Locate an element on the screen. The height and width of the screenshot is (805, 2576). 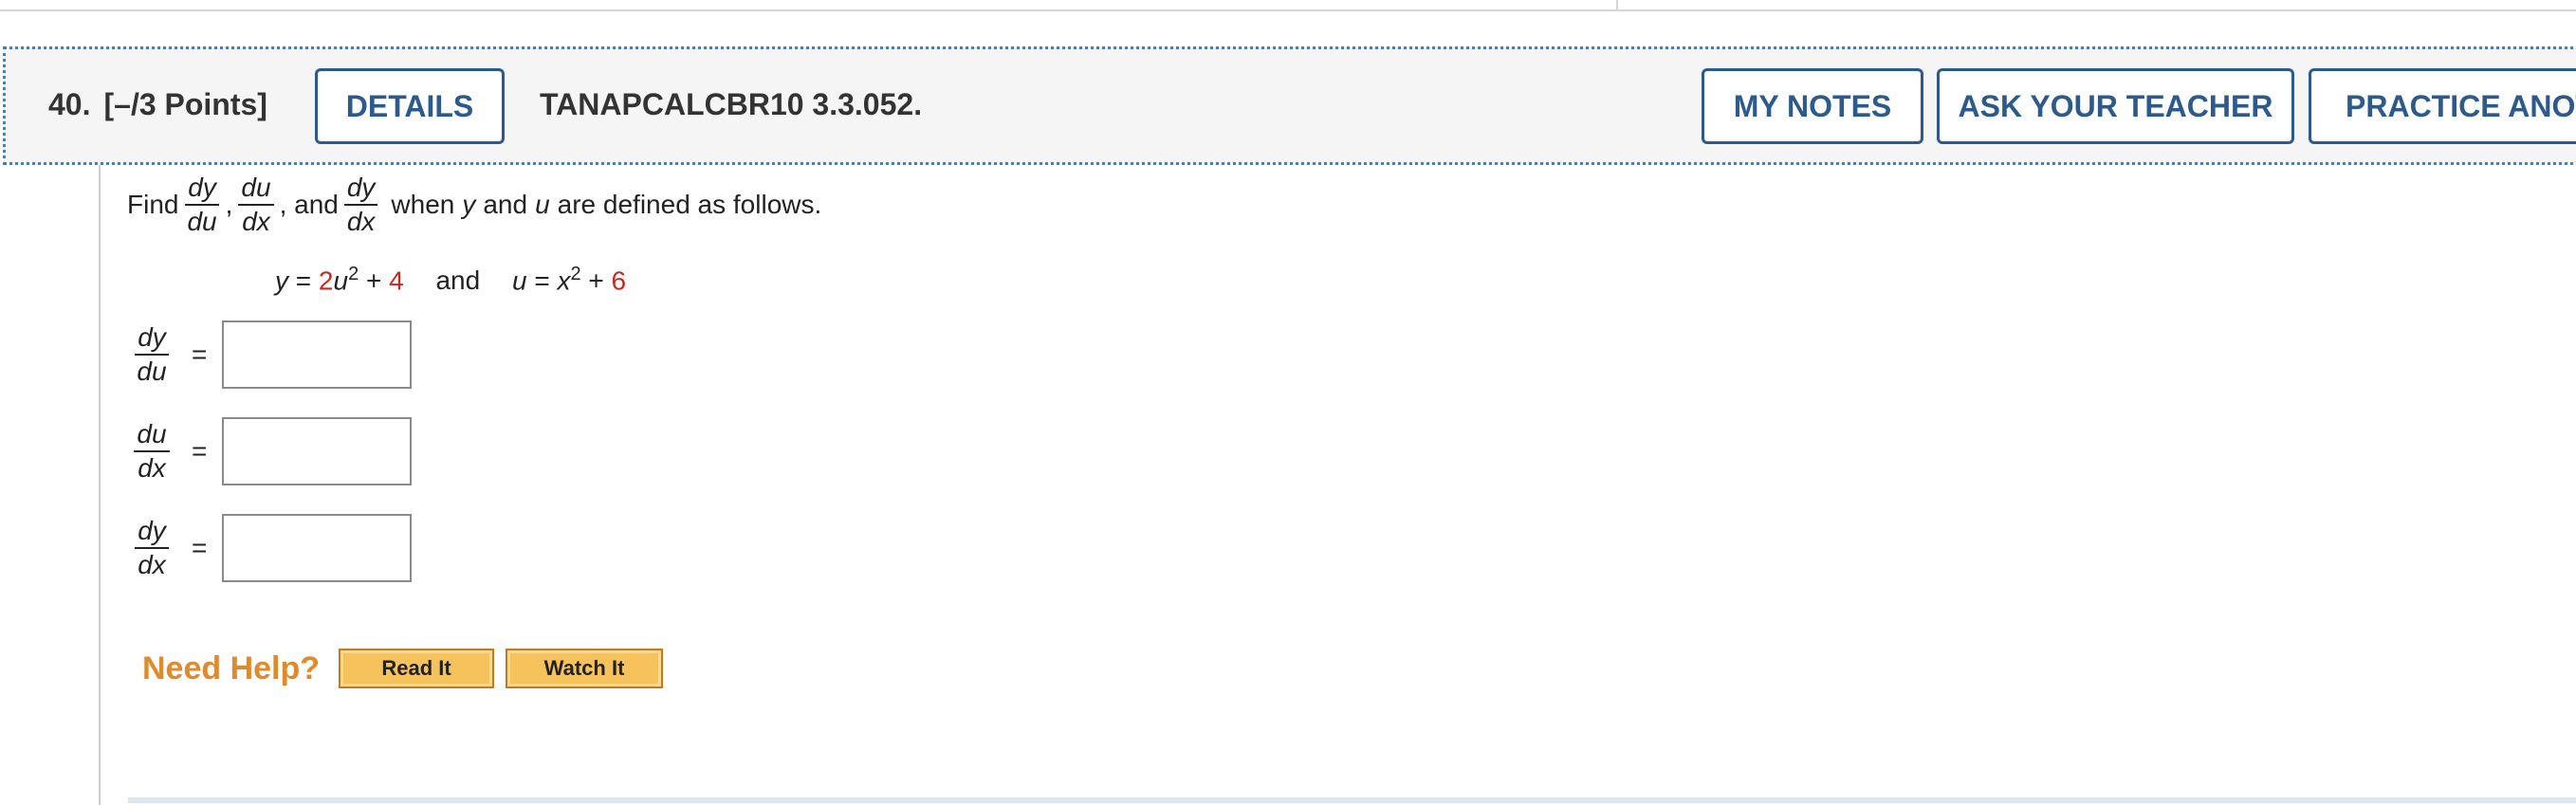
read-it-button: Read It is located at coordinates (417, 668).